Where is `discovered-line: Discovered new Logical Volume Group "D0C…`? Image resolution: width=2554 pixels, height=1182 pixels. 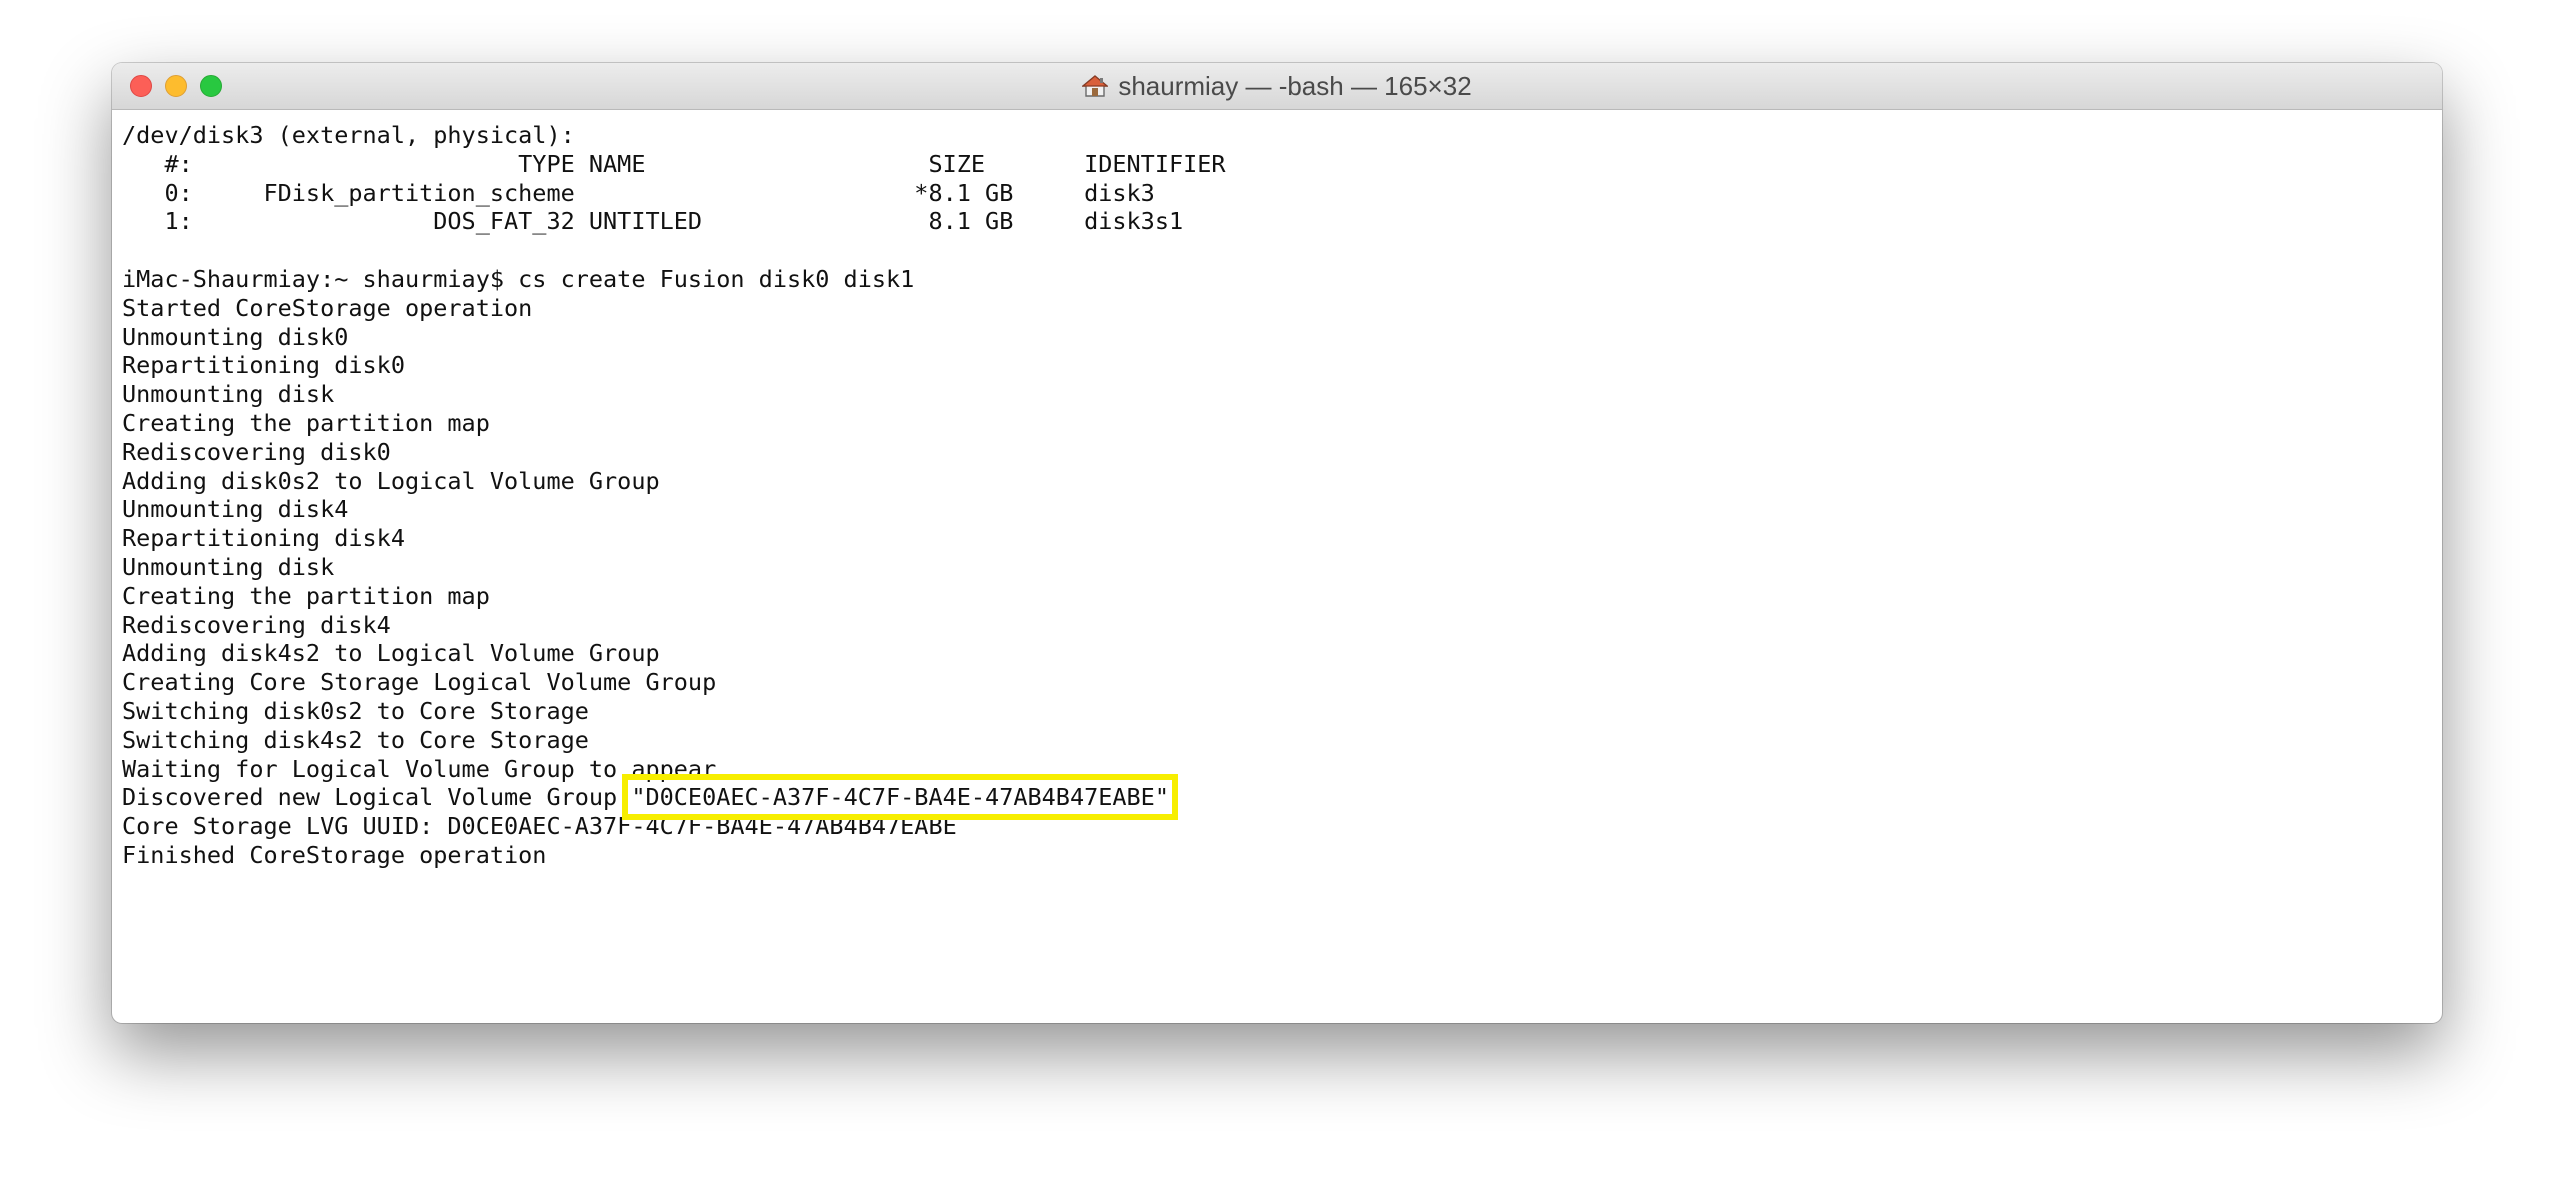
discovered-line: Discovered new Logical Volume Group "D0C… is located at coordinates (1277, 797).